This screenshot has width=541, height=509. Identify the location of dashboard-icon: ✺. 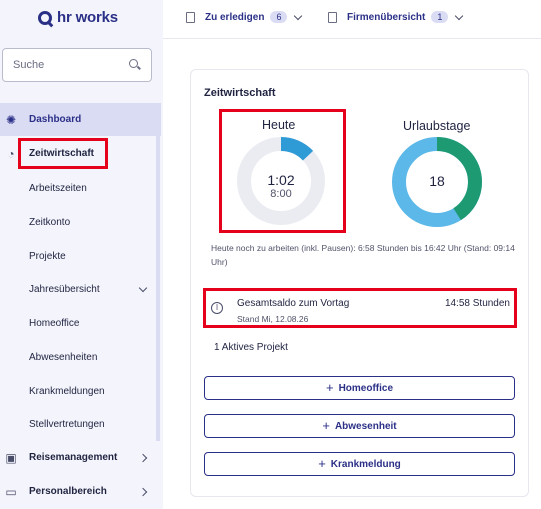
(11, 119).